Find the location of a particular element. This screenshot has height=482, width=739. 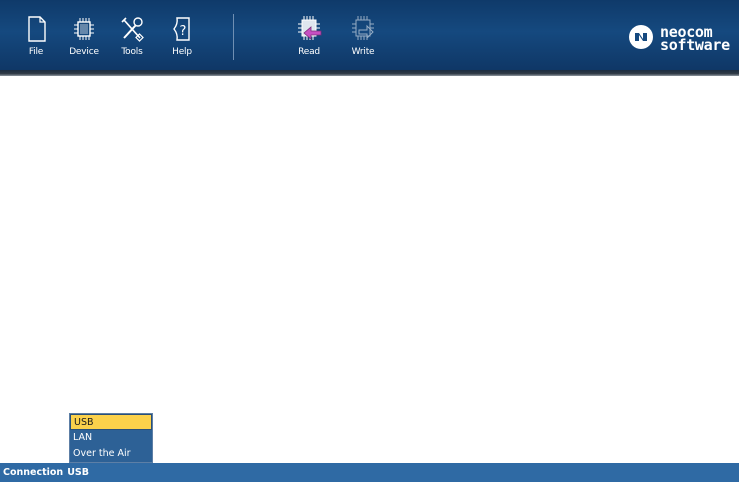

connection-dropdown-list: USB LAN Over the Air is located at coordinates (111, 438).